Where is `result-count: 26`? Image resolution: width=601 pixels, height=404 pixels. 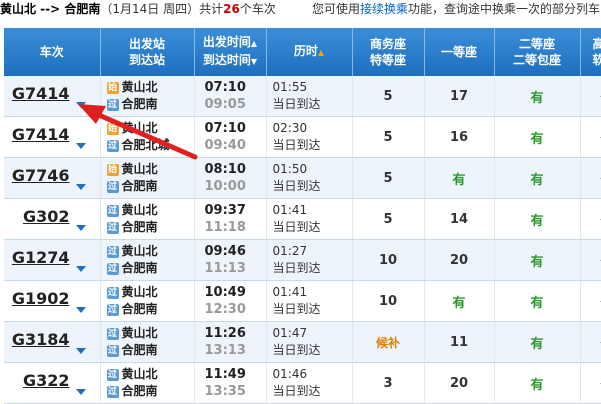 result-count: 26 is located at coordinates (231, 9).